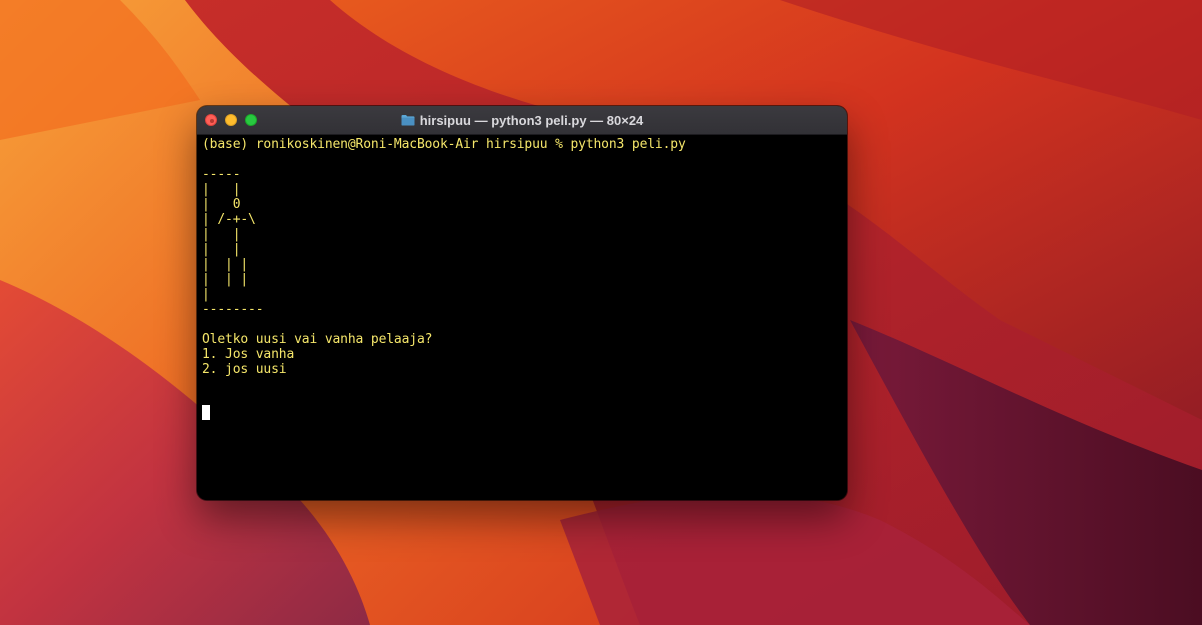  What do you see at coordinates (206, 412) in the screenshot?
I see `text-cursor` at bounding box center [206, 412].